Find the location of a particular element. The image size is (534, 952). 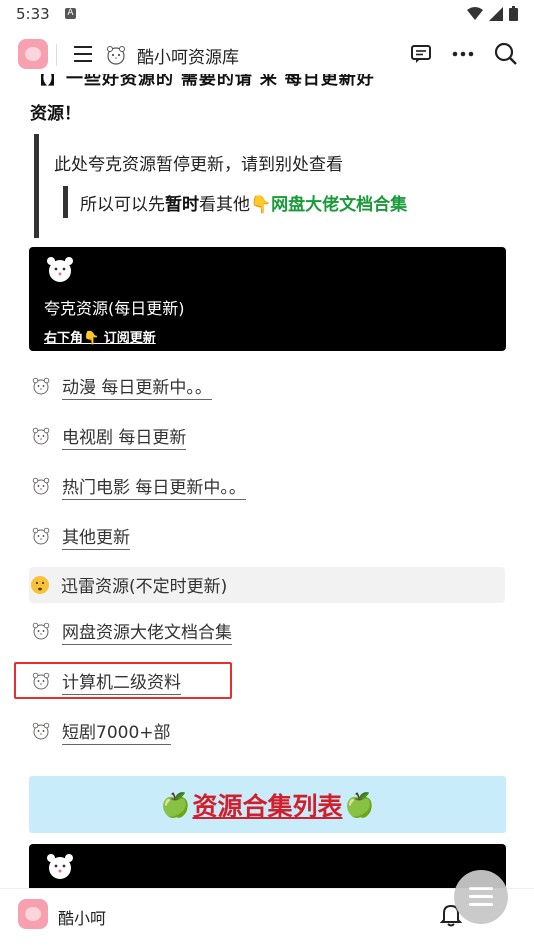

floating-menu-button is located at coordinates (481, 897).